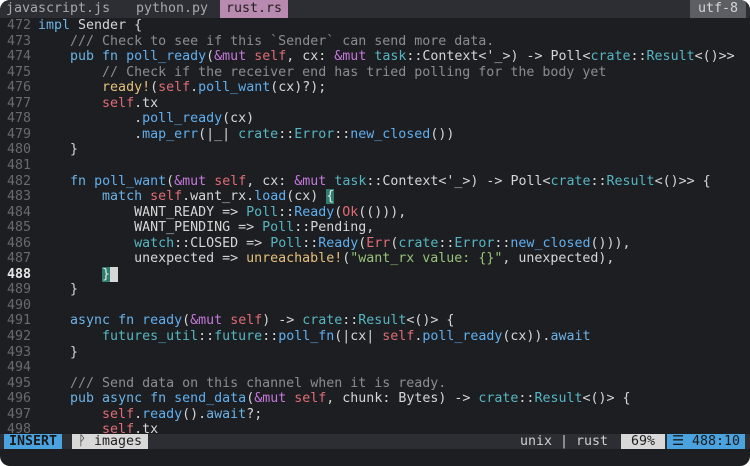 Image resolution: width=750 pixels, height=466 pixels. What do you see at coordinates (18, 383) in the screenshot?
I see `line-number: 495` at bounding box center [18, 383].